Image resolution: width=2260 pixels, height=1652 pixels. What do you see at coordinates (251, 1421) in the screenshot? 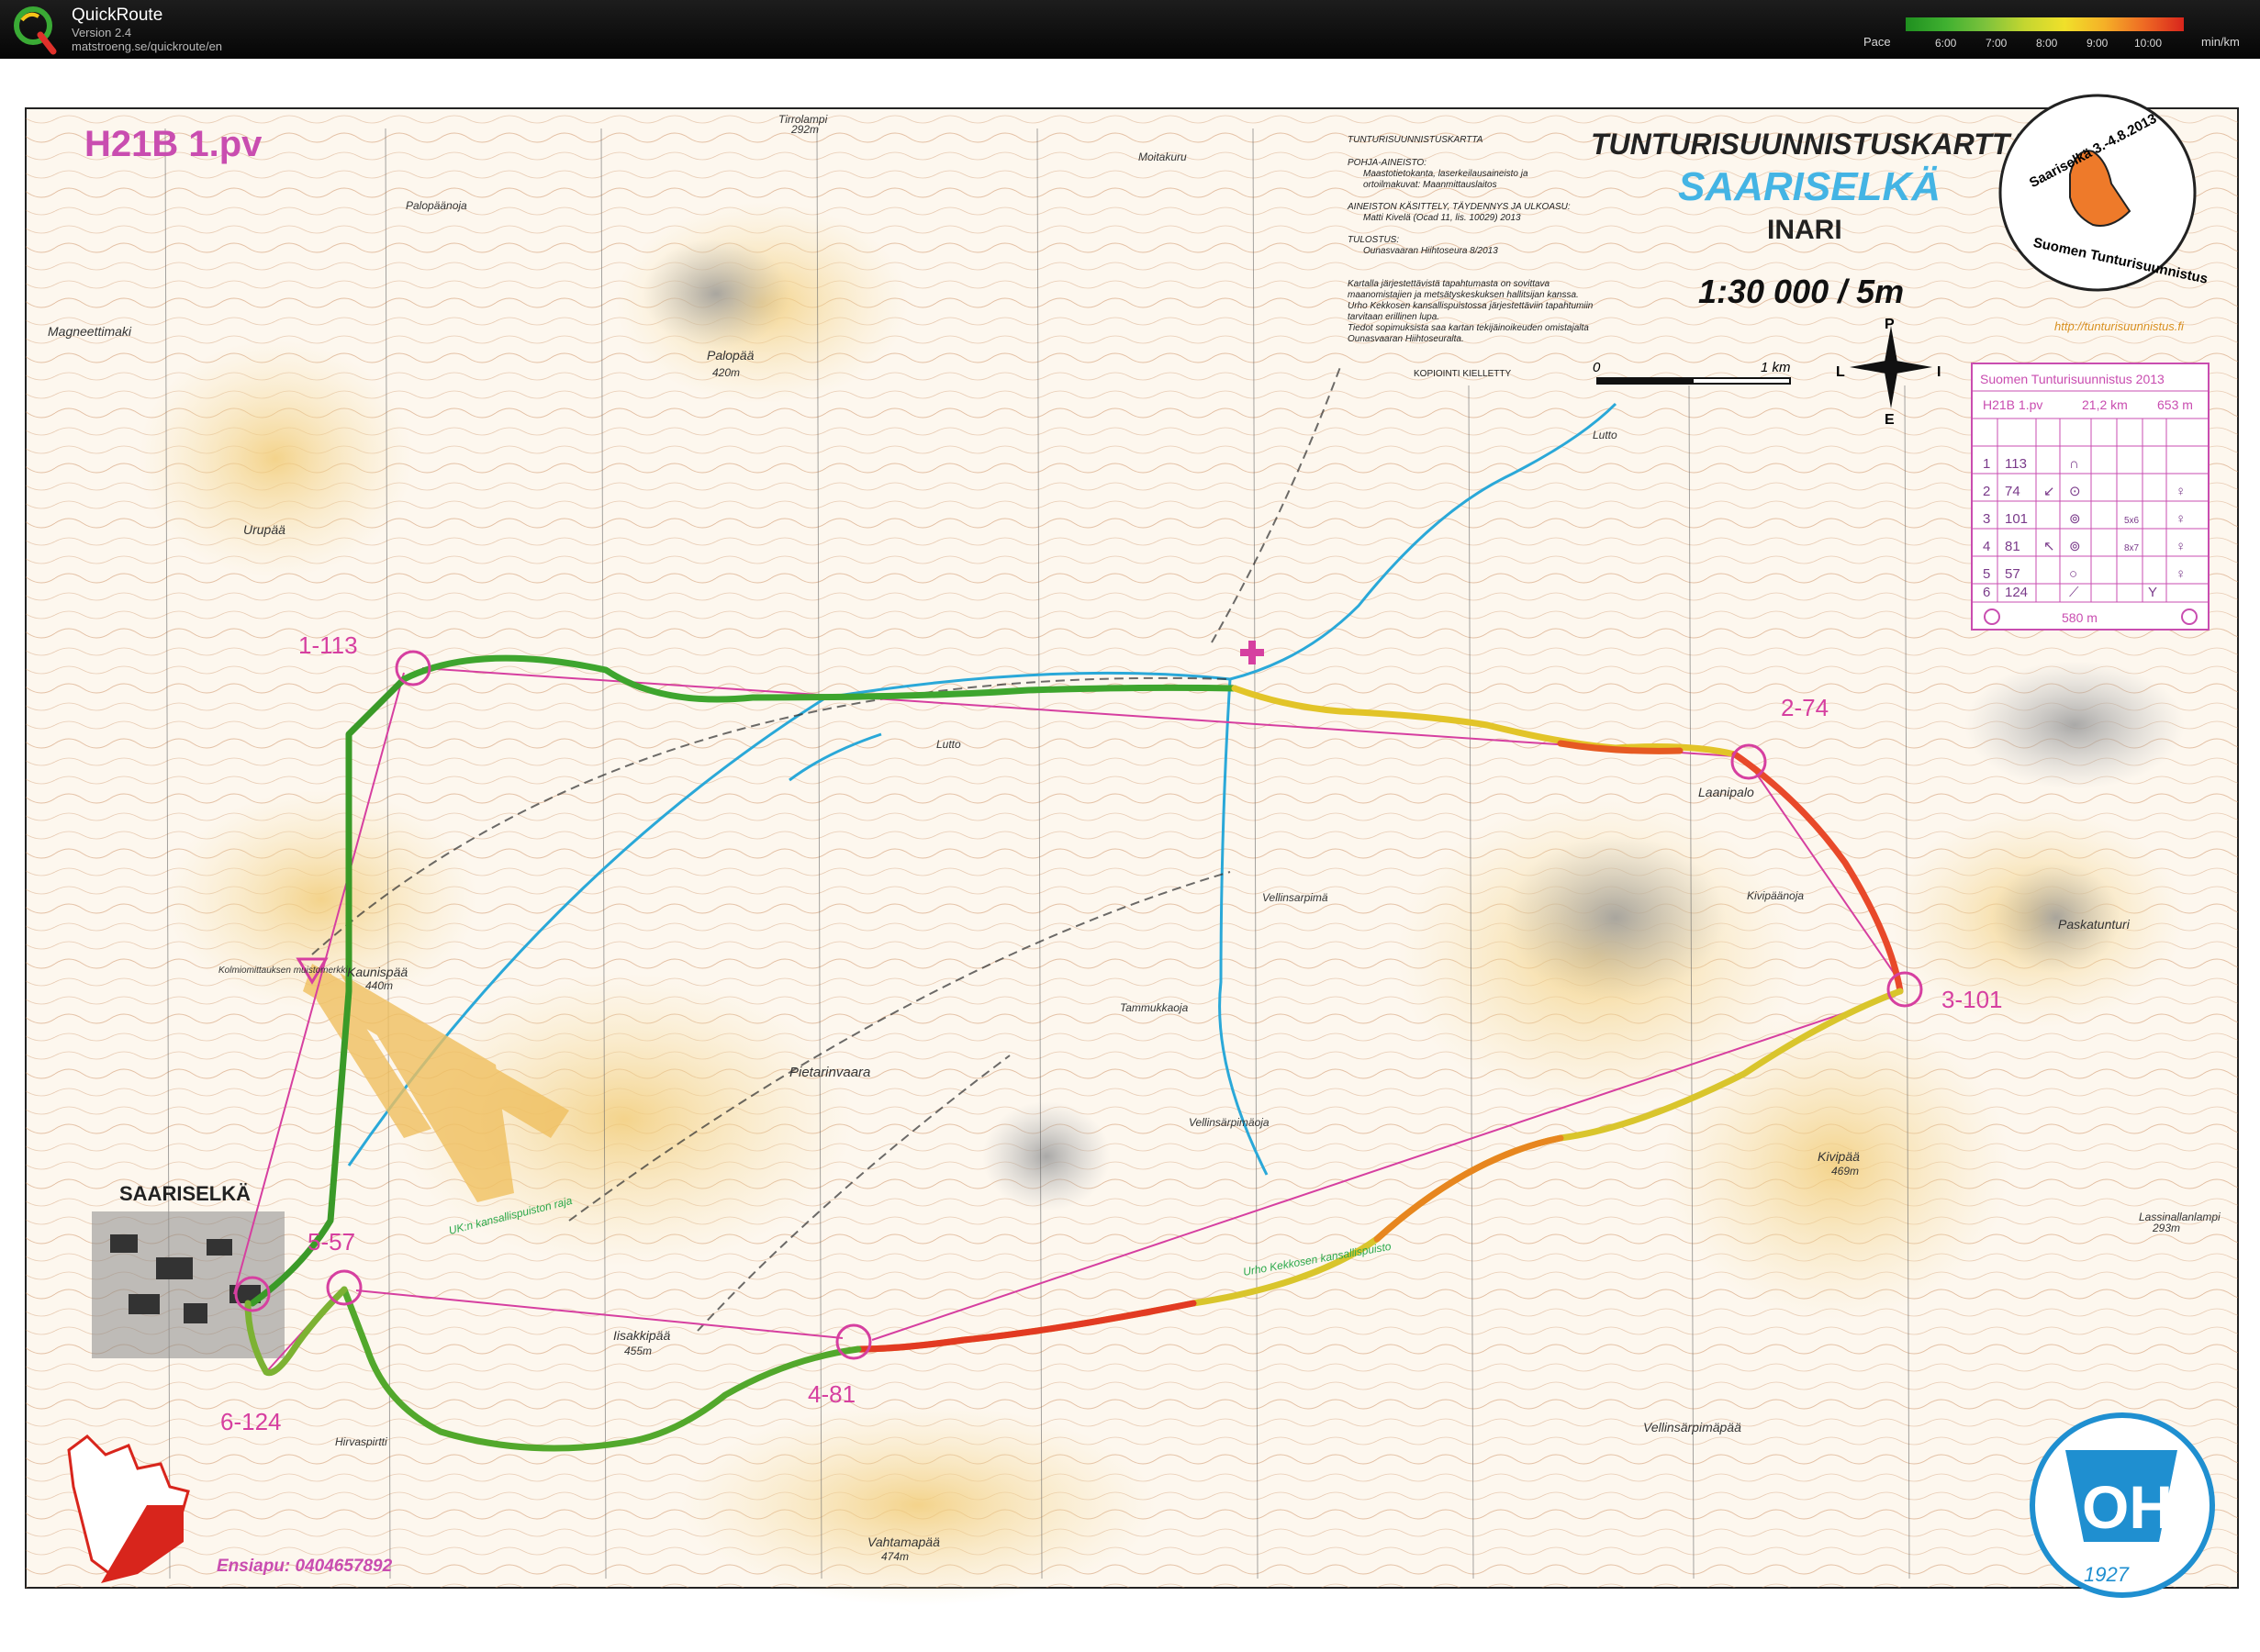
I see `control-label: 6-124` at bounding box center [251, 1421].